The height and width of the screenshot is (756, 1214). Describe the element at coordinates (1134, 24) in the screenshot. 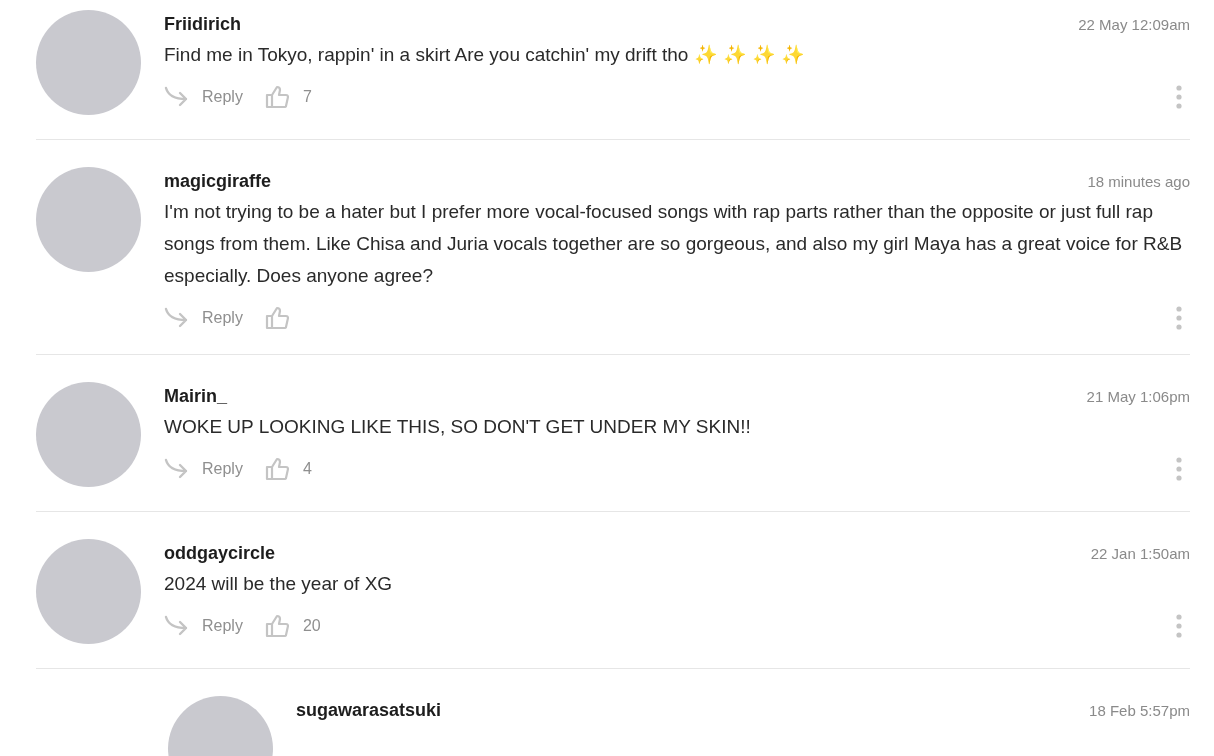

I see `comment-time: 22 May 12:09am` at that location.